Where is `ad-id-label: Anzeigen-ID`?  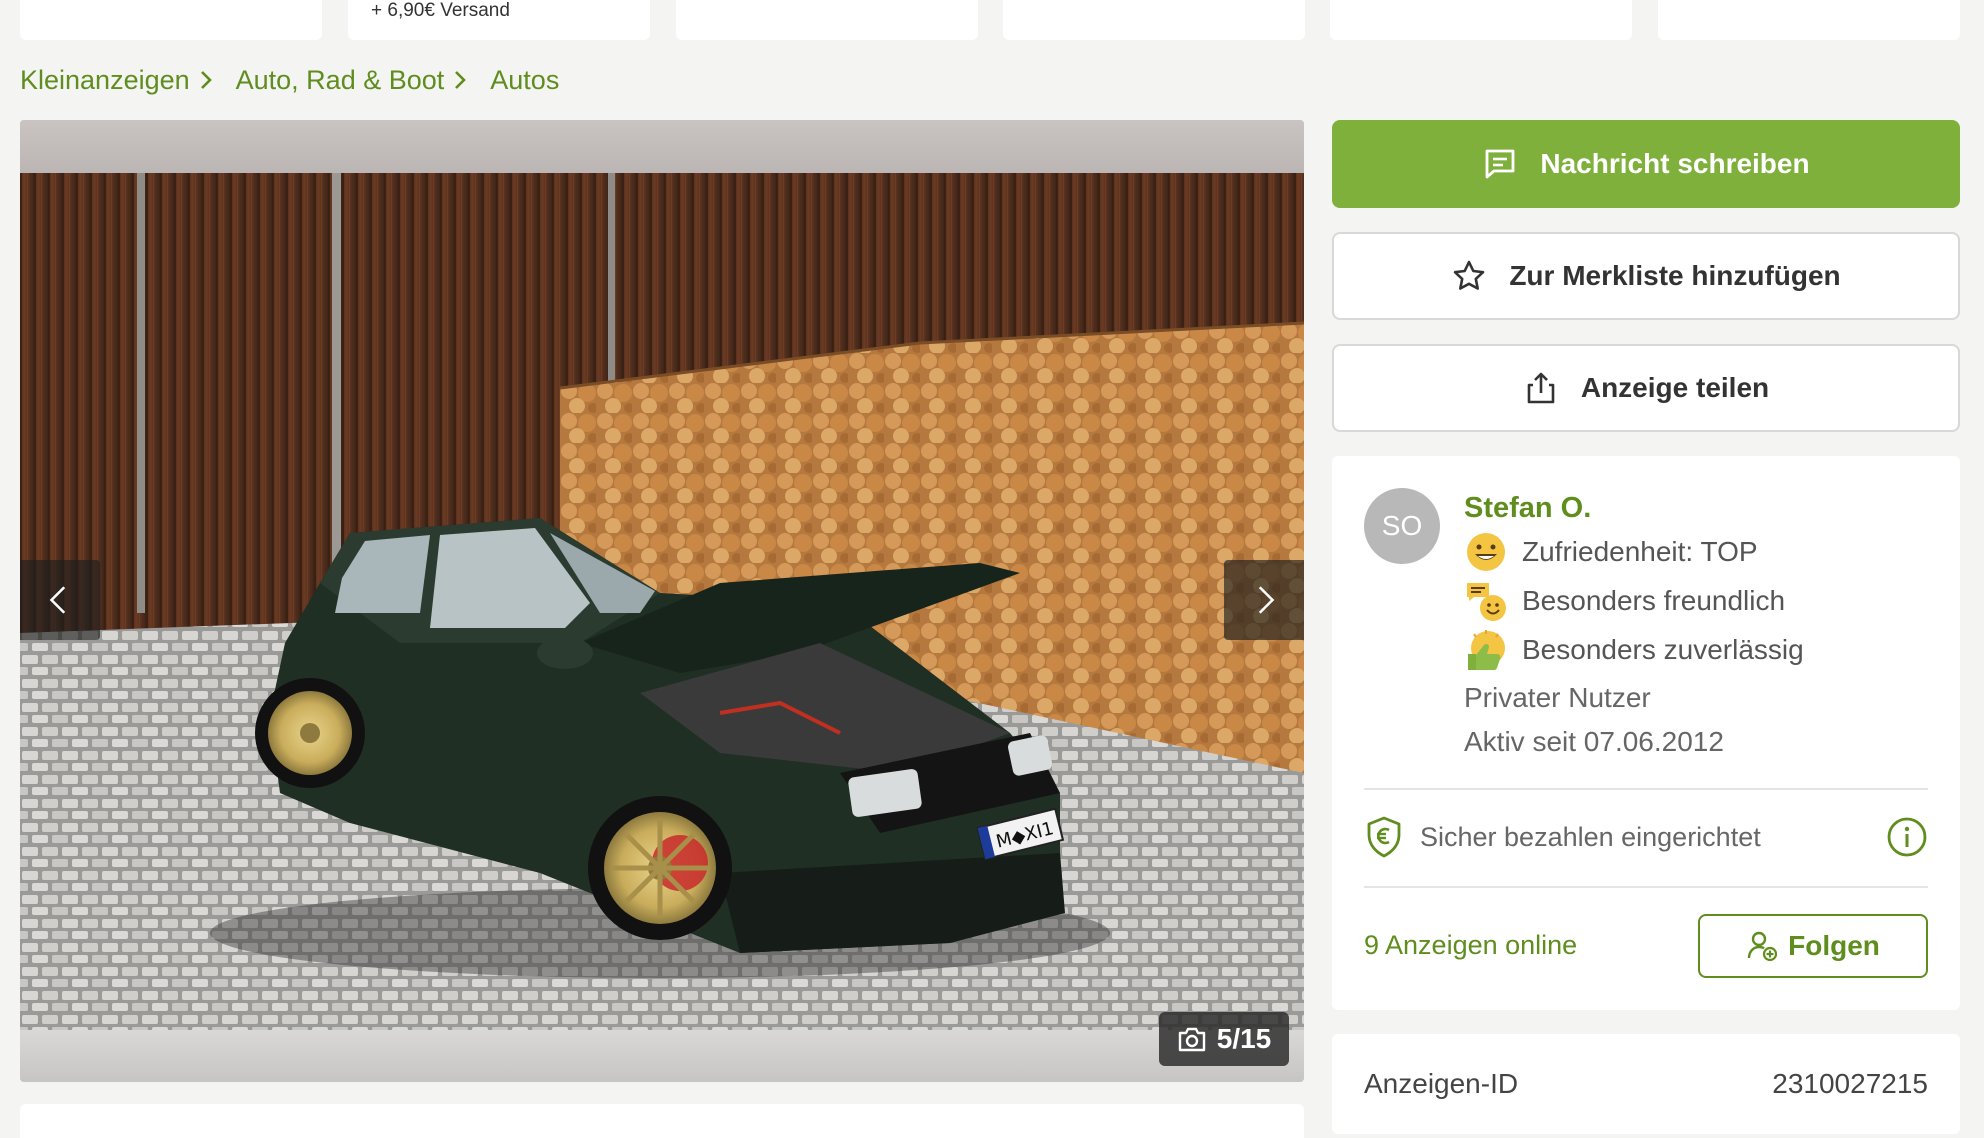
ad-id-label: Anzeigen-ID is located at coordinates (1441, 1083).